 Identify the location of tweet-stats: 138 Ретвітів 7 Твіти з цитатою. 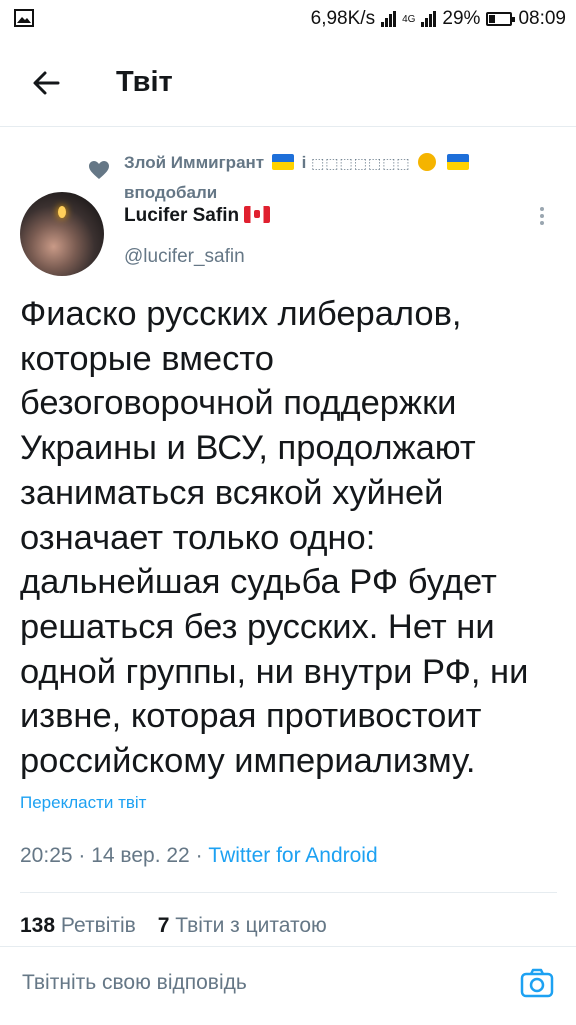
(181, 926).